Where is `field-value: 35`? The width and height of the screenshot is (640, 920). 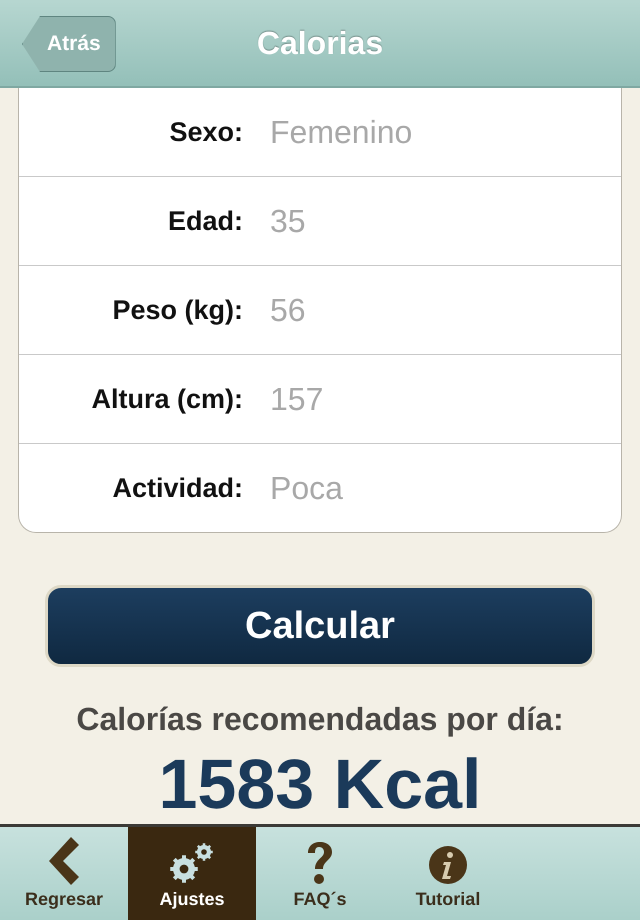
field-value: 35 is located at coordinates (288, 221).